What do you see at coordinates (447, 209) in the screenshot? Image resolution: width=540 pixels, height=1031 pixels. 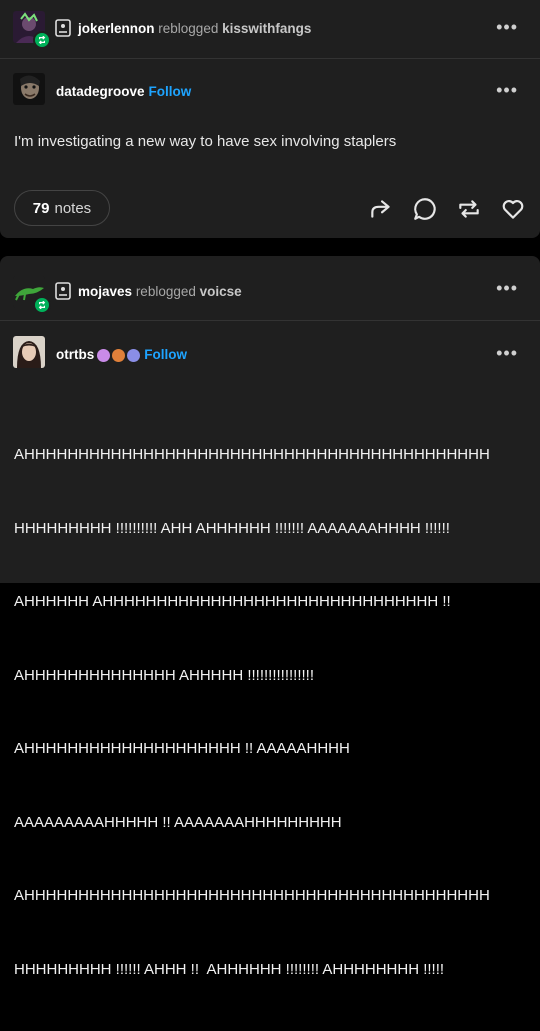 I see `post-actions` at bounding box center [447, 209].